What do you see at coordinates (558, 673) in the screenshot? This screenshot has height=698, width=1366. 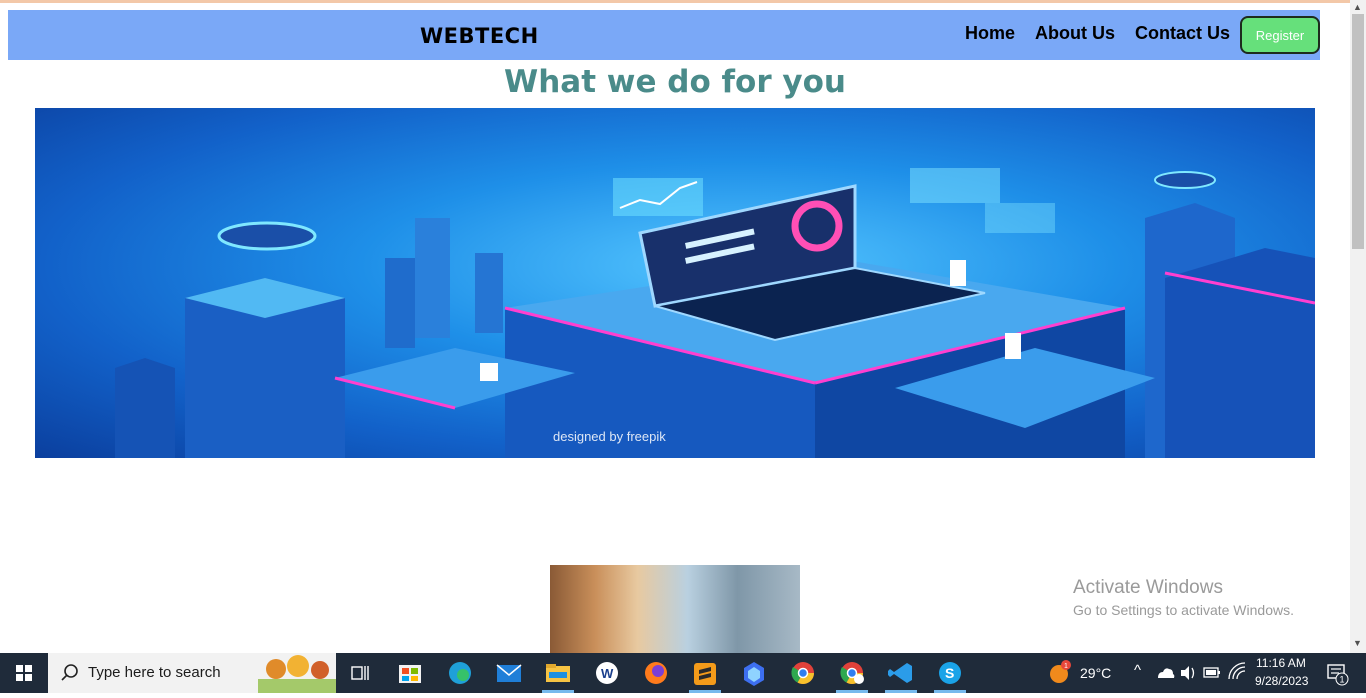 I see `file-explorer-icon` at bounding box center [558, 673].